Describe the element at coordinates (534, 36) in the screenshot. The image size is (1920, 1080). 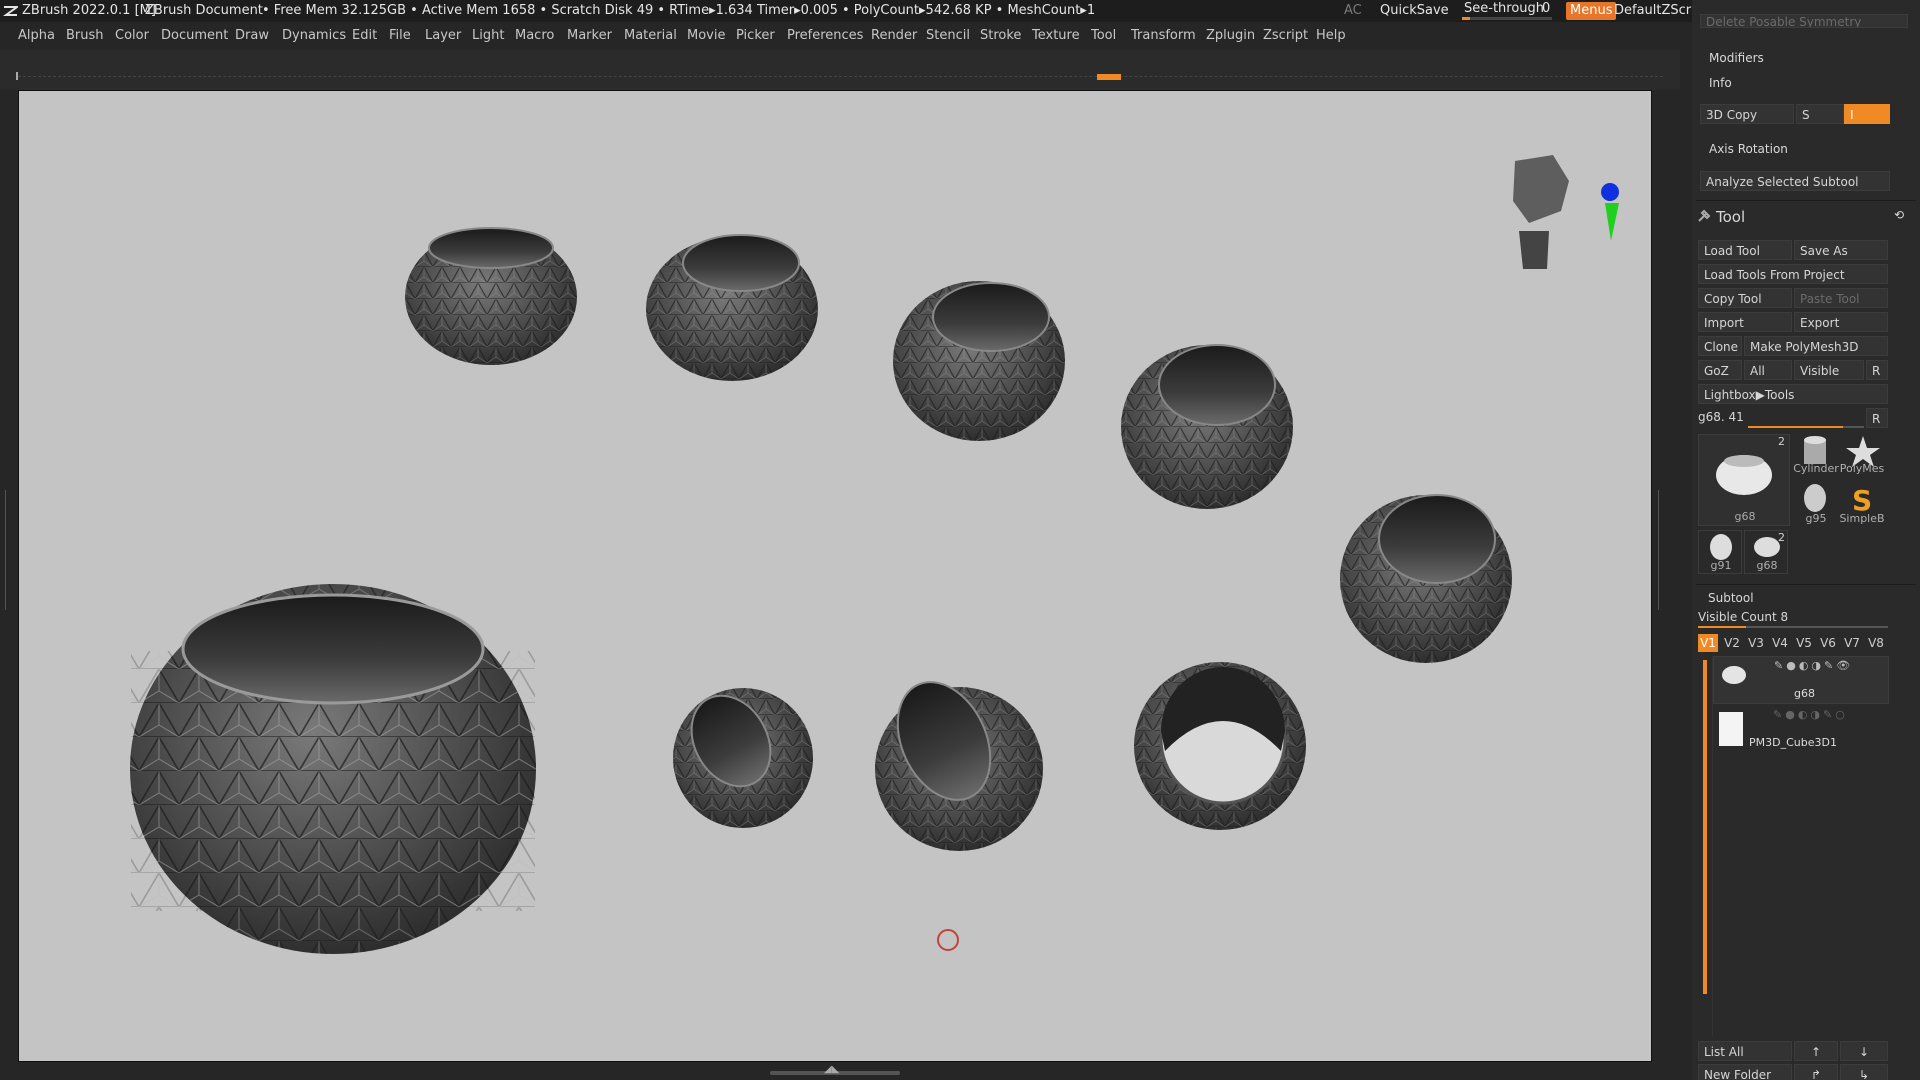
I see `menu-macro: Macro` at that location.